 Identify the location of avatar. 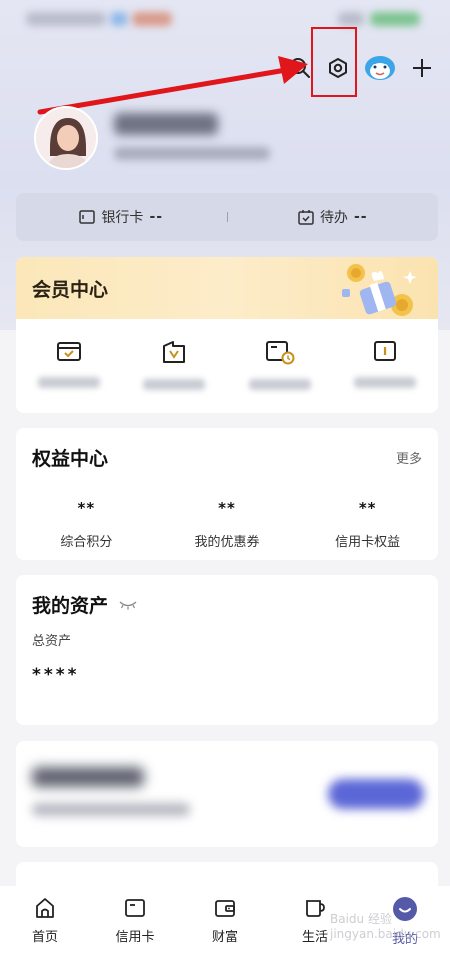
(66, 138).